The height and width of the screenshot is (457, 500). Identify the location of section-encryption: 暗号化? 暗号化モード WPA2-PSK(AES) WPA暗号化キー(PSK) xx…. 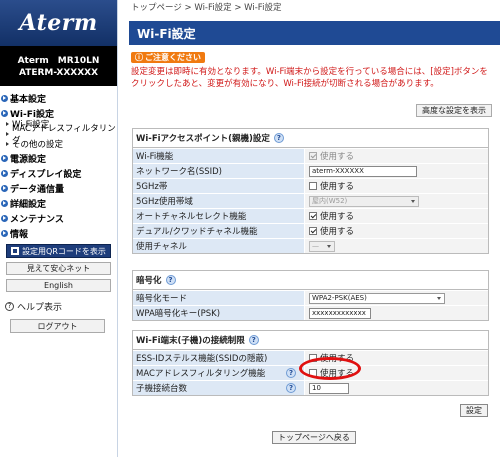
(310, 295).